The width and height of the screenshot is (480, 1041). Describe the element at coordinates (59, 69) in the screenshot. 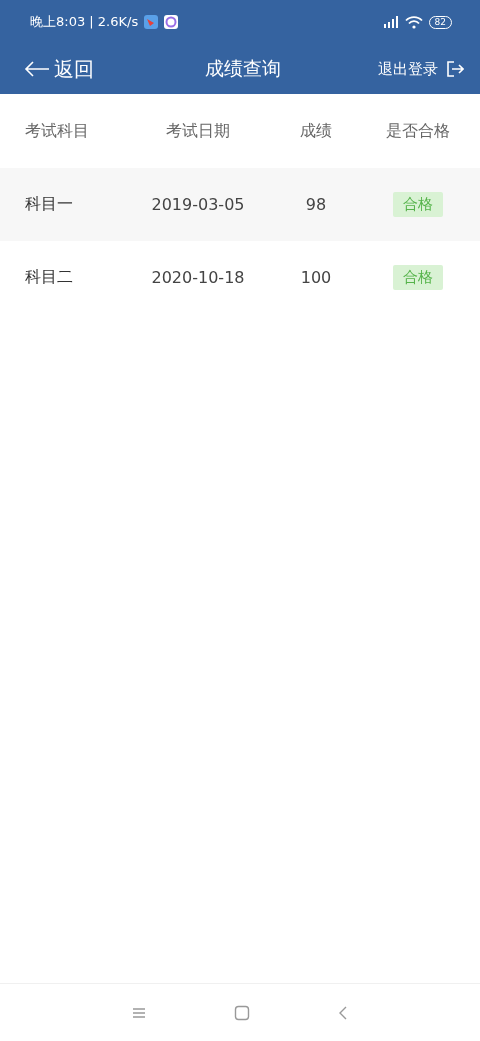

I see `back-button: 返回` at that location.